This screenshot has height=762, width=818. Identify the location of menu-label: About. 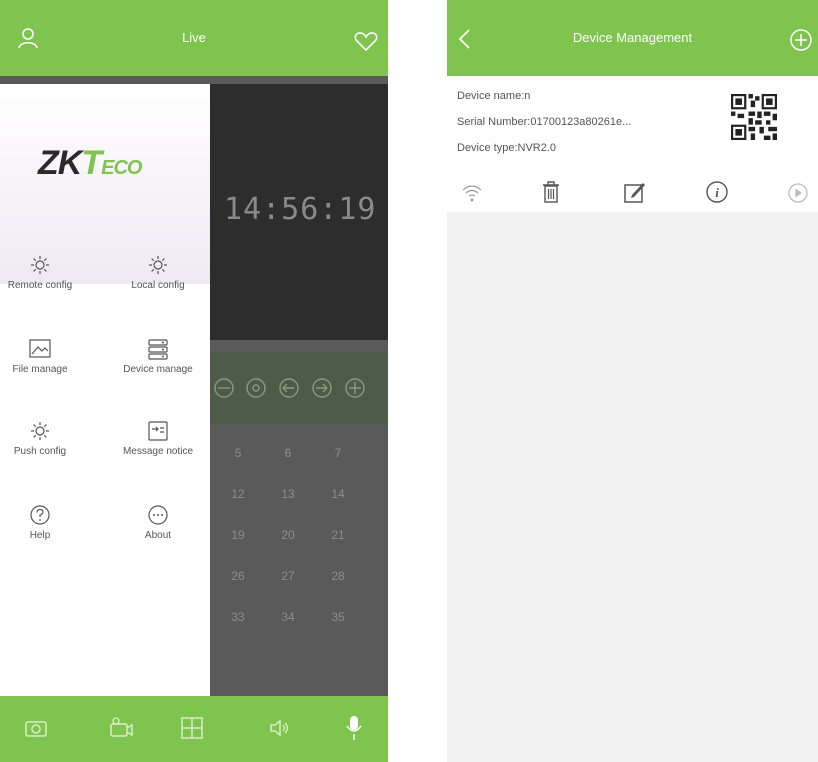
(158, 535).